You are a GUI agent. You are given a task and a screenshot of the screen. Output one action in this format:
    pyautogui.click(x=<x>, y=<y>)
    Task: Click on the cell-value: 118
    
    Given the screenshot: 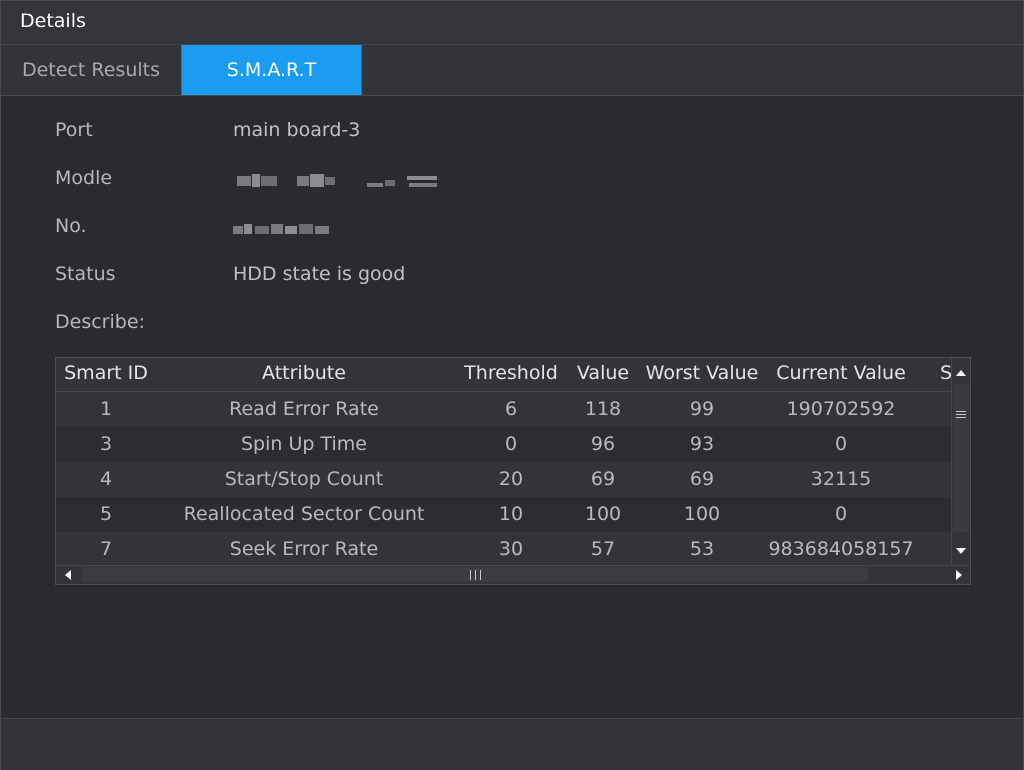 What is the action you would take?
    pyautogui.click(x=603, y=409)
    